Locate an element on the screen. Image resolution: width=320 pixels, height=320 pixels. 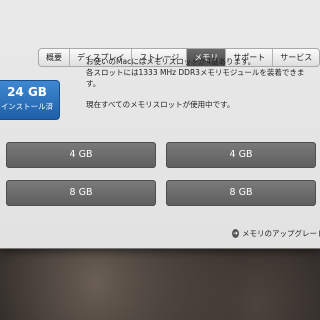
memory-total-badge: 24 GB インストール済 is located at coordinates (30, 100).